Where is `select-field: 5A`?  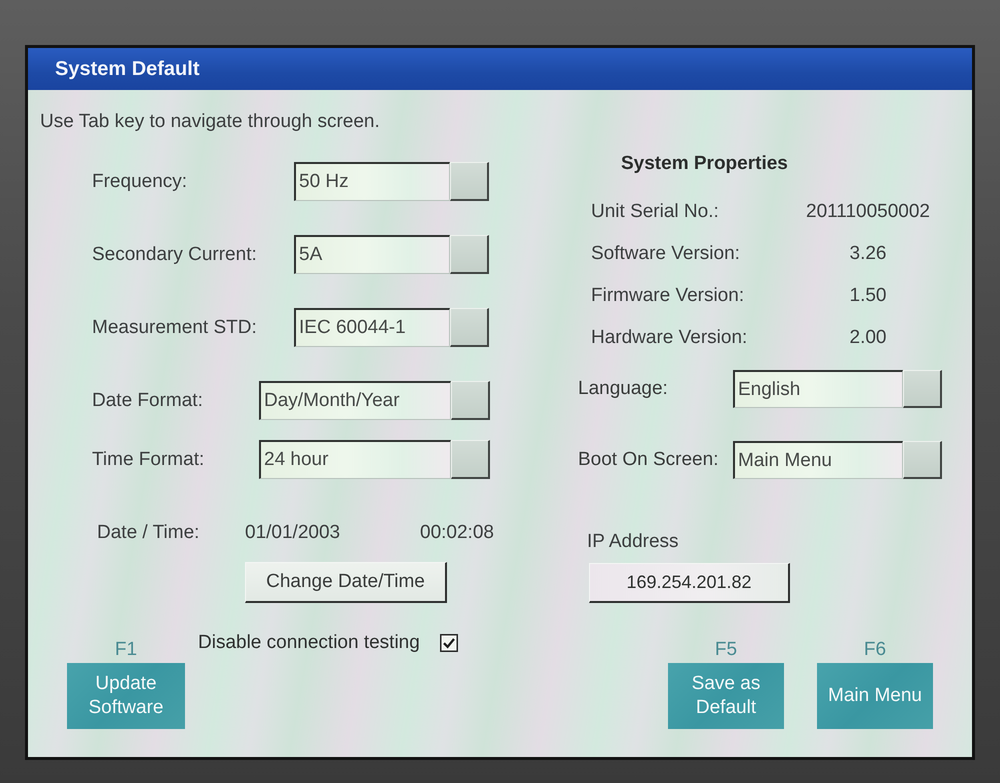 select-field: 5A is located at coordinates (372, 254).